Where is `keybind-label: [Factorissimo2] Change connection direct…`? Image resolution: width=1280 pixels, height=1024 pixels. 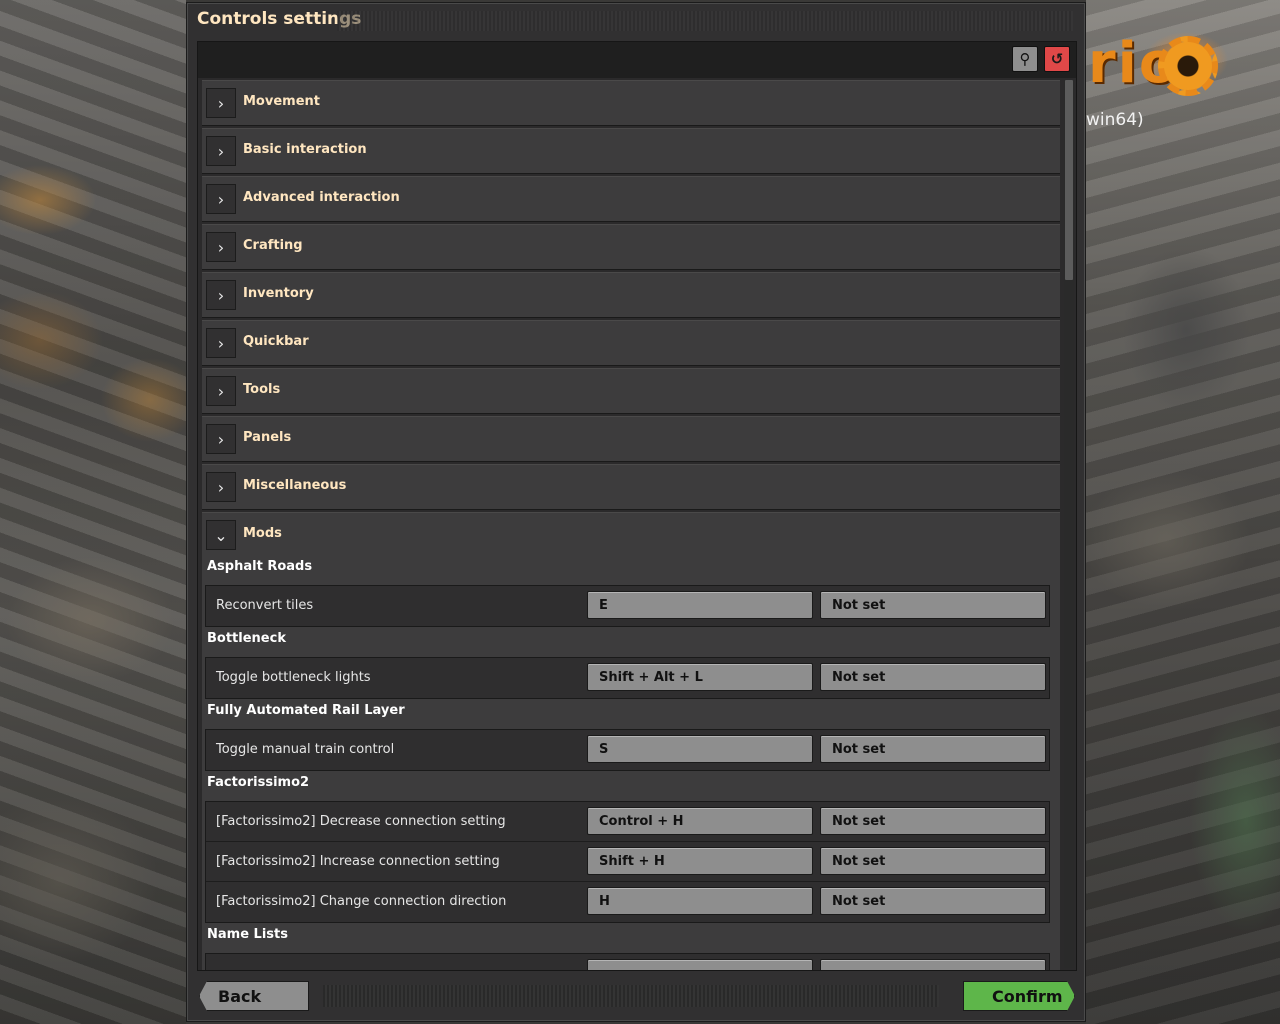 keybind-label: [Factorissimo2] Change connection direct… is located at coordinates (361, 901).